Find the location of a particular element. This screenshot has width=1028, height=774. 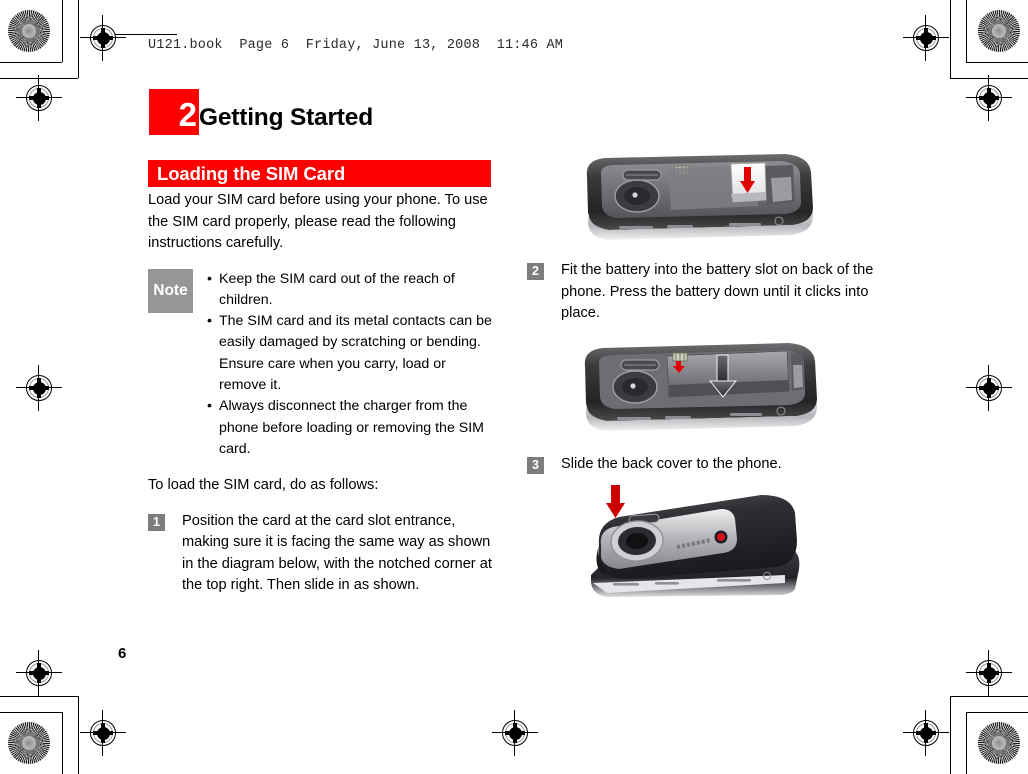

crop-line-bottom-left-v is located at coordinates (63, 743).